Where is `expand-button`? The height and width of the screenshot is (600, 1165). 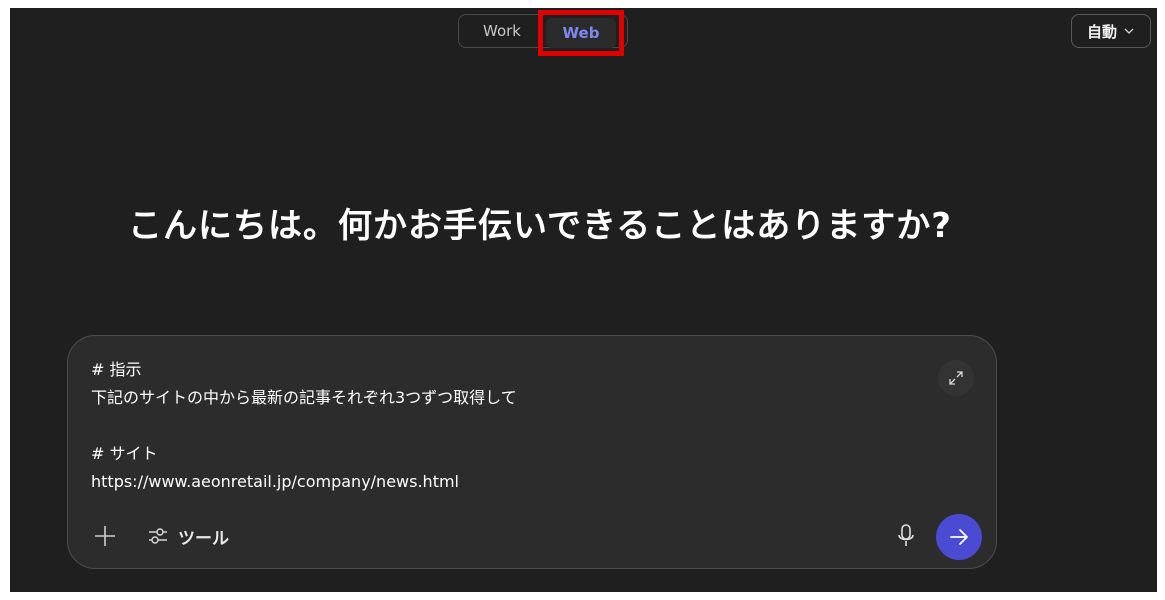 expand-button is located at coordinates (956, 378).